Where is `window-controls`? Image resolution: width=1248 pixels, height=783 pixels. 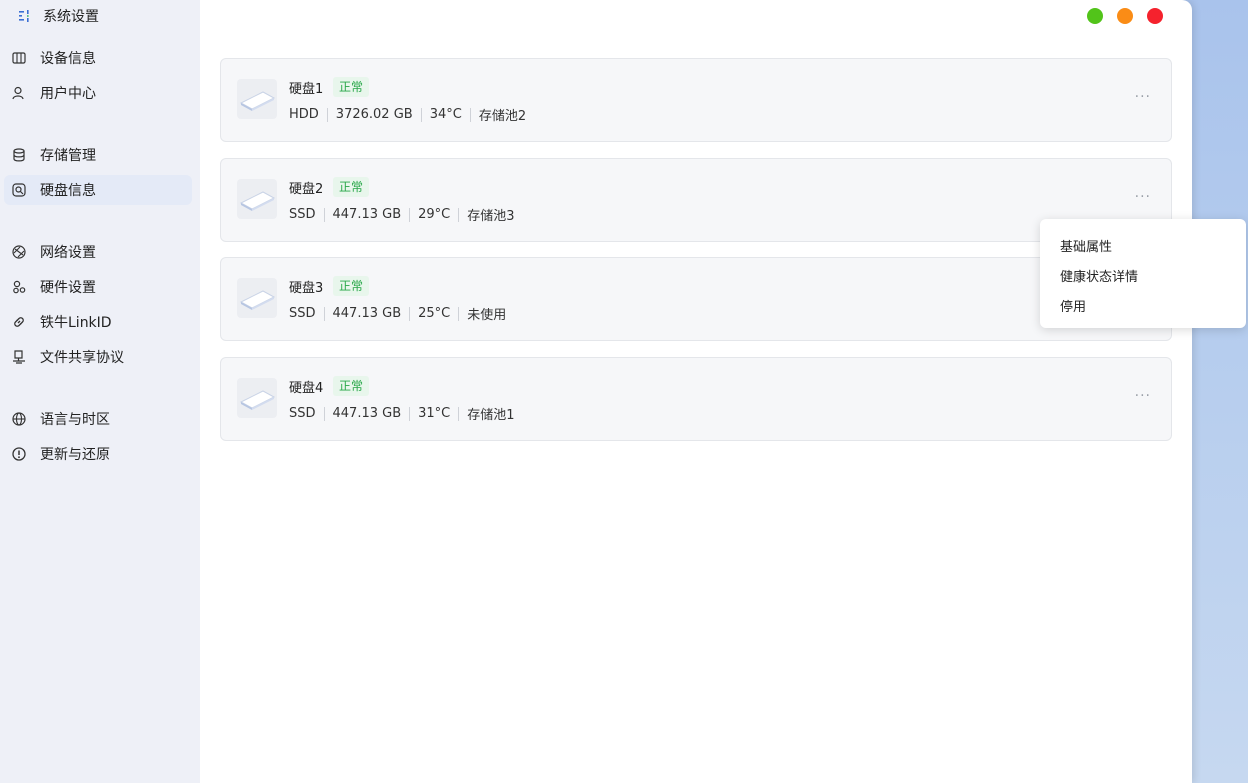
window-controls is located at coordinates (1125, 16).